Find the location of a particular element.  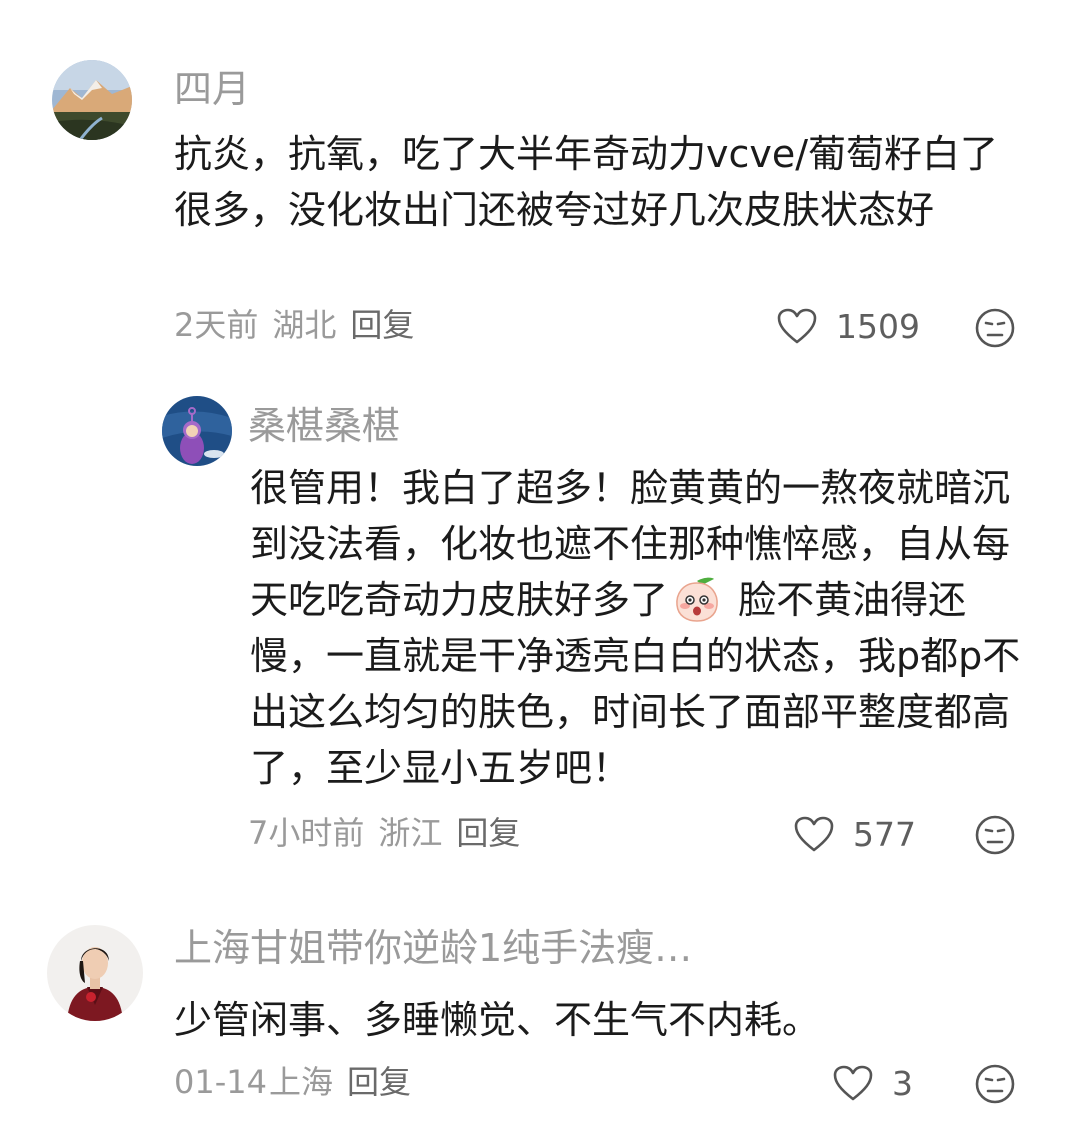

comment-location: 浙江 is located at coordinates (410, 833).